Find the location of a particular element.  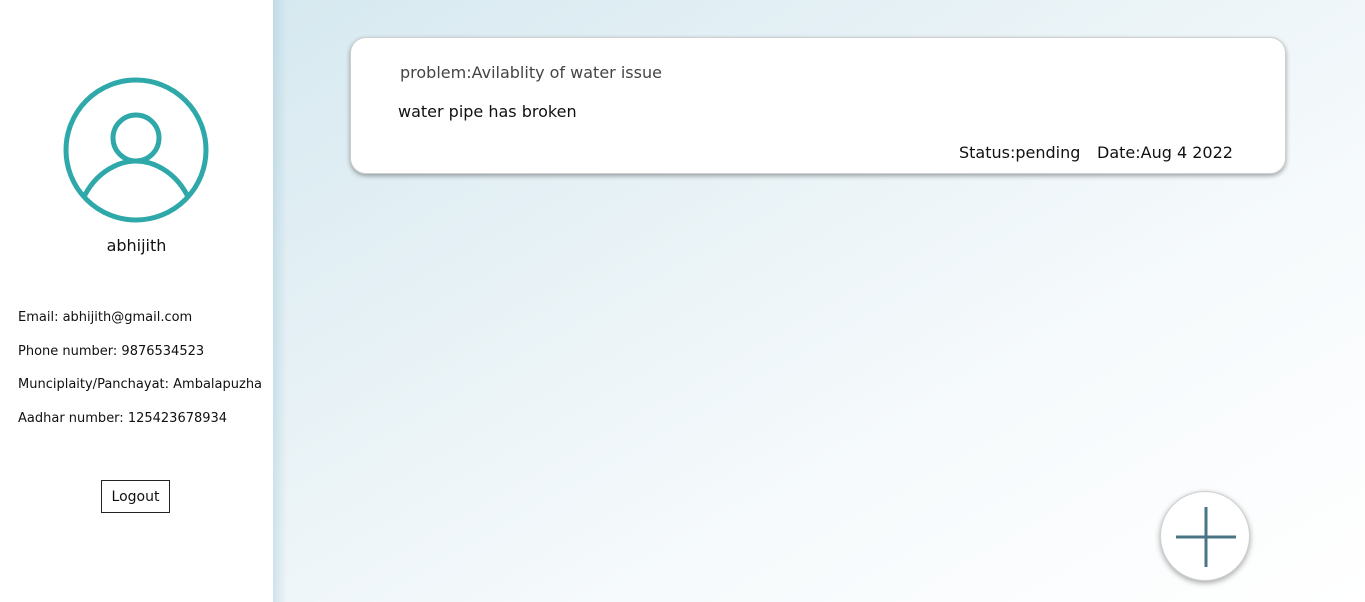

complaint-date: Date:Aug 4 2022 is located at coordinates (1165, 152).